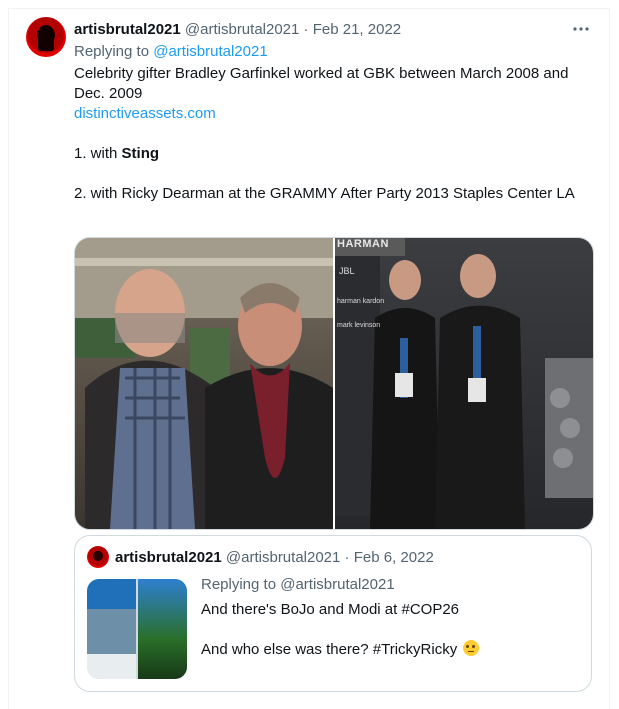  I want to click on brand-mark-levinson: mark levinson, so click(359, 325).